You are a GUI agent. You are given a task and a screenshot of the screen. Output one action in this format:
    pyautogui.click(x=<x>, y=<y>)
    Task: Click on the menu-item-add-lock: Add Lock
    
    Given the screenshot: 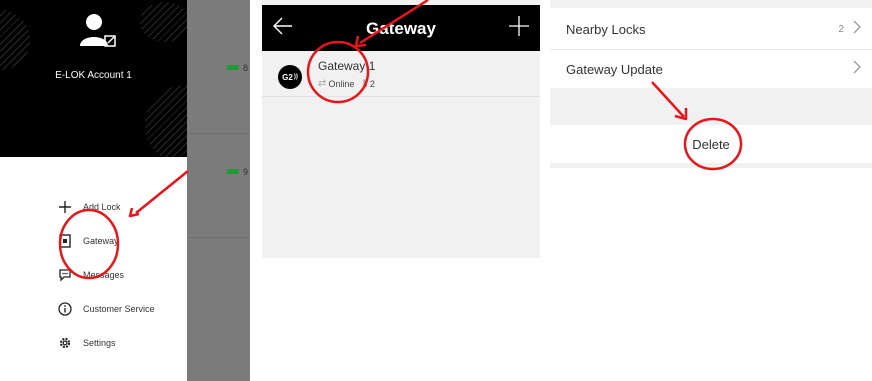 What is the action you would take?
    pyautogui.click(x=106, y=207)
    